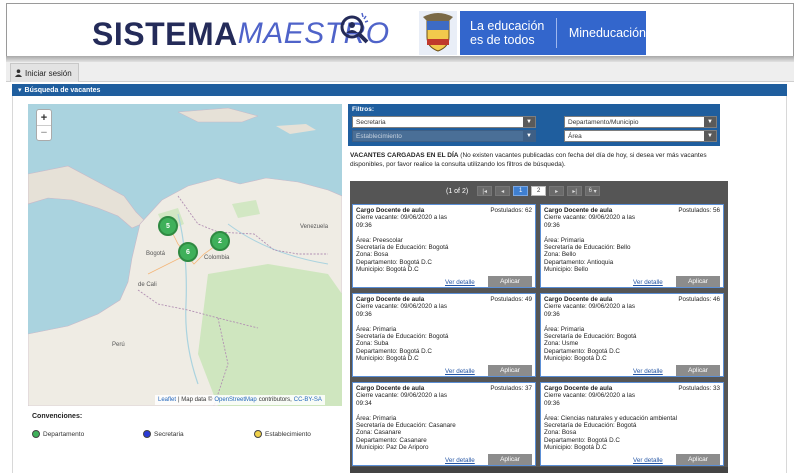 This screenshot has width=800, height=473. Describe the element at coordinates (308, 400) in the screenshot. I see `license-link: CC-BY-SA` at that location.